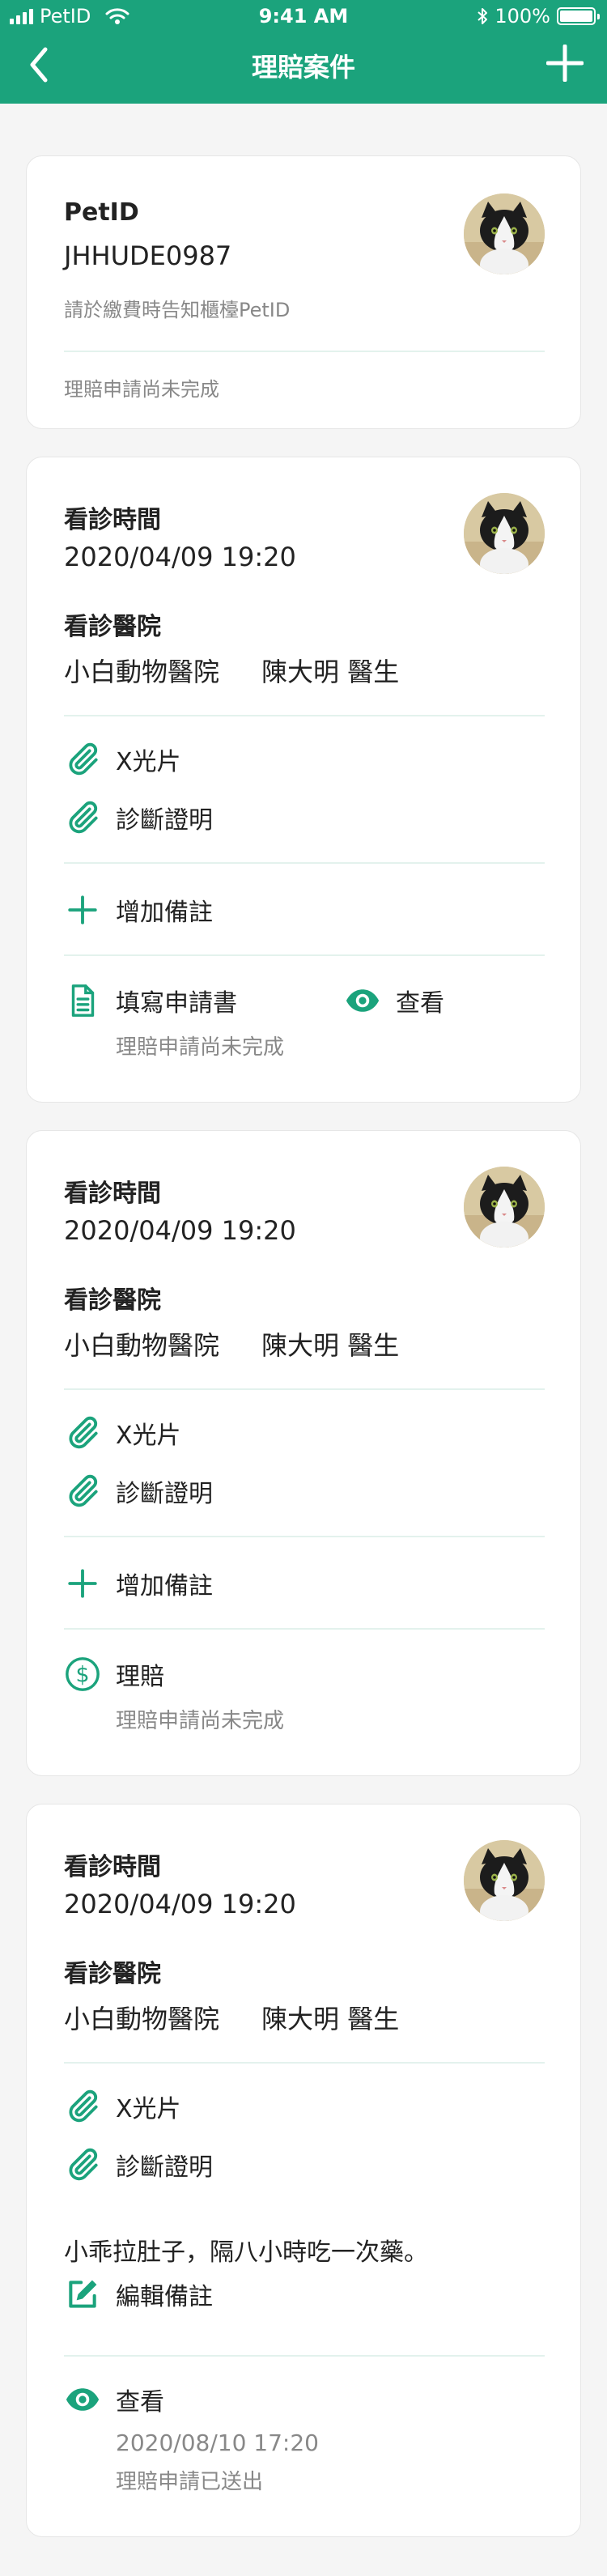 The width and height of the screenshot is (607, 2576). What do you see at coordinates (303, 292) in the screenshot?
I see `petid-card: PetID JHHUDE0987 請於繳費時告知櫃檯PetID 理賠申請尚未完成` at bounding box center [303, 292].